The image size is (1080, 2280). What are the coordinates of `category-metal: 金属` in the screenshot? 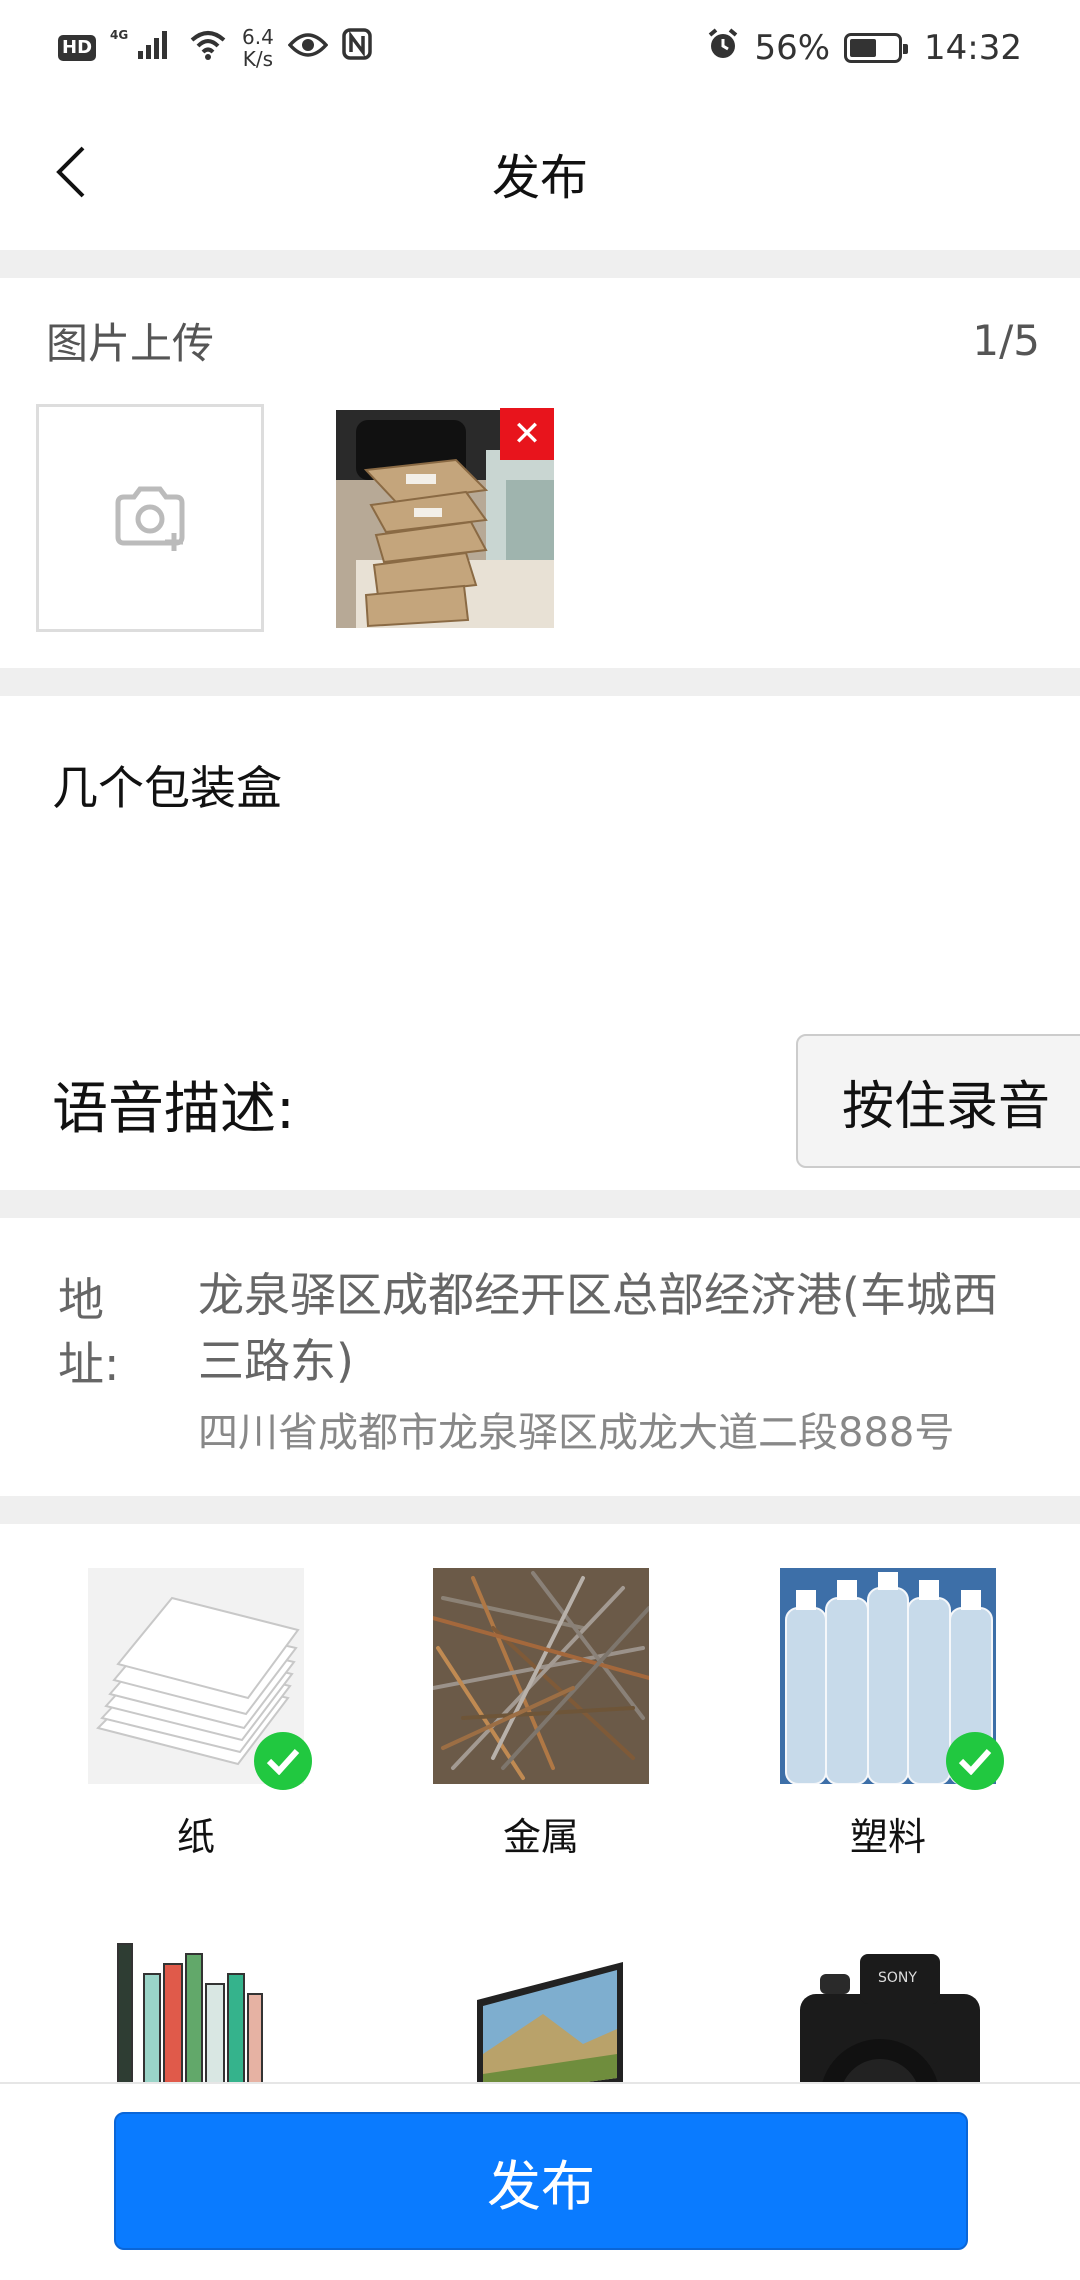 It's located at (541, 1714).